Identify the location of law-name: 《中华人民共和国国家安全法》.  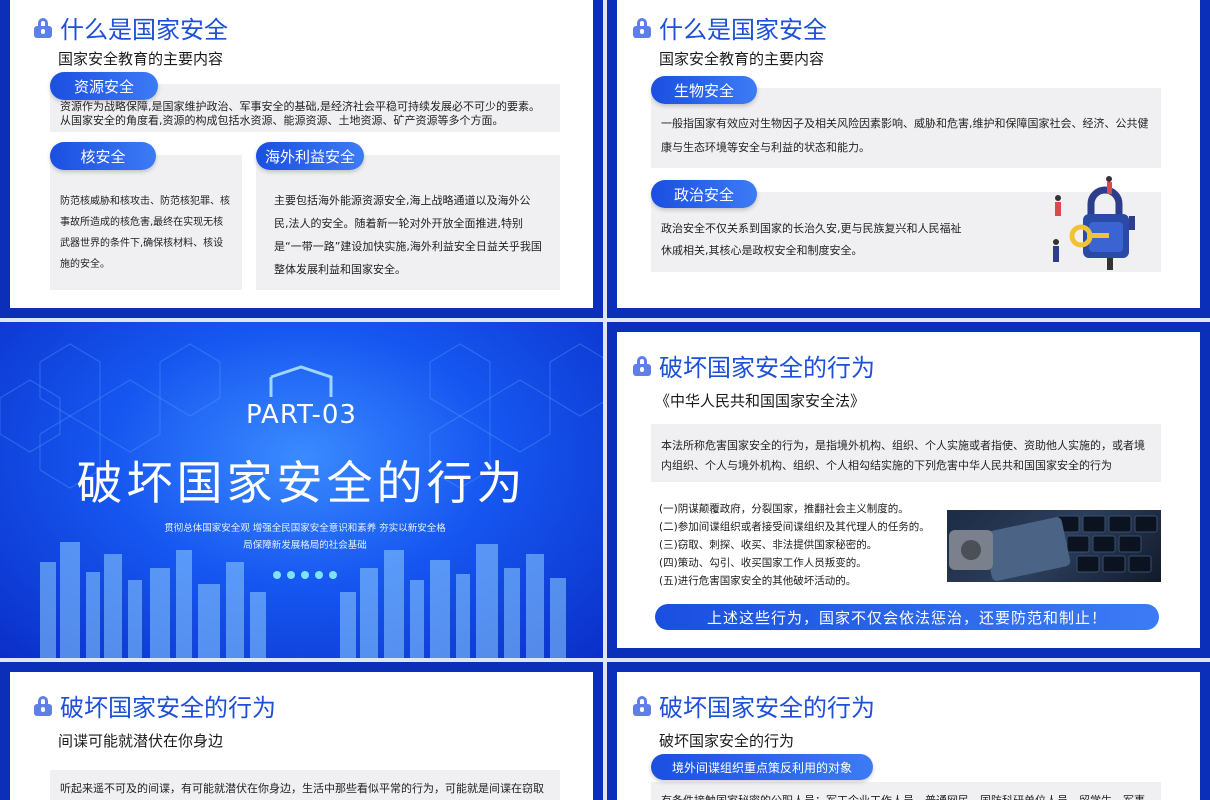
(760, 401).